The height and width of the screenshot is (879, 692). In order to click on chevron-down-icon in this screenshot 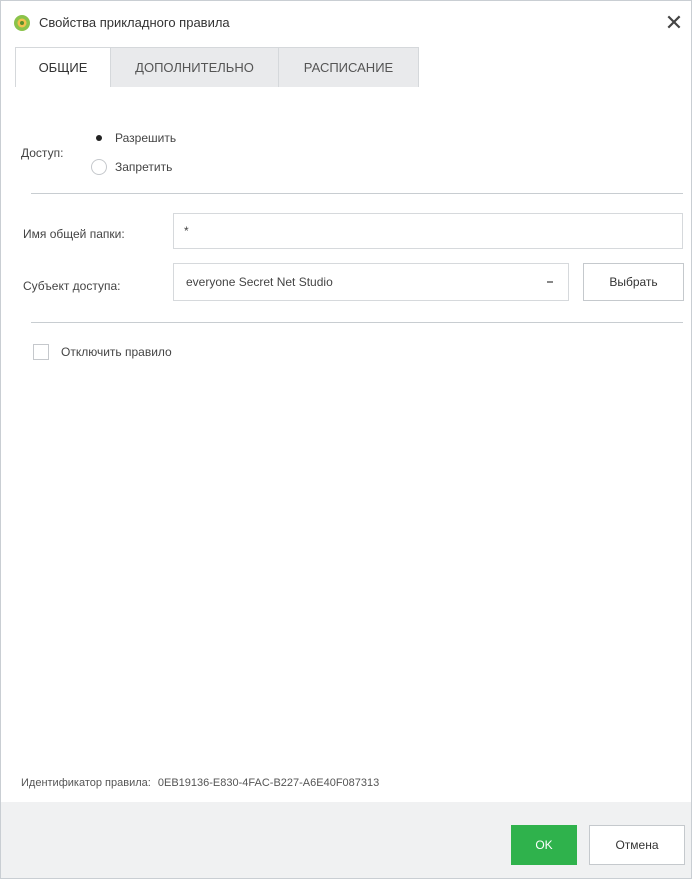, I will do `click(550, 283)`.